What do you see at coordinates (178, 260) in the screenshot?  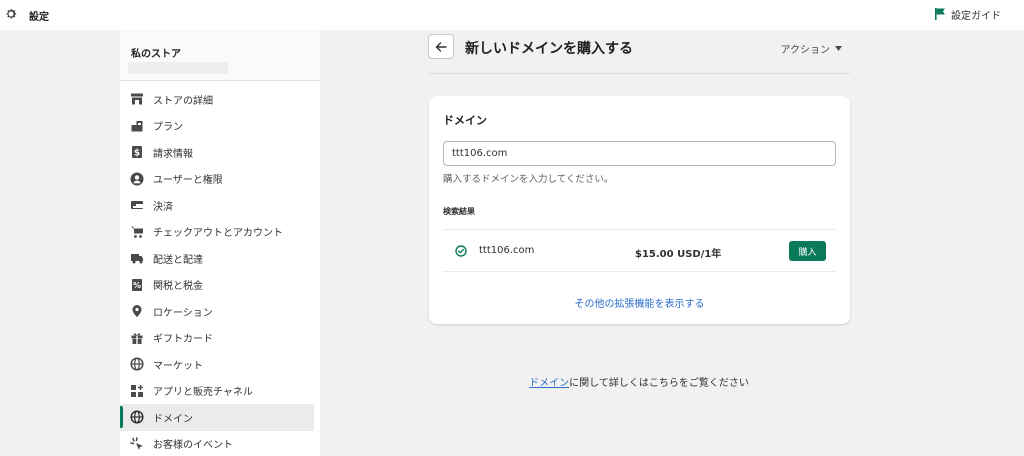 I see `sidebar-item-label: 配送と配達` at bounding box center [178, 260].